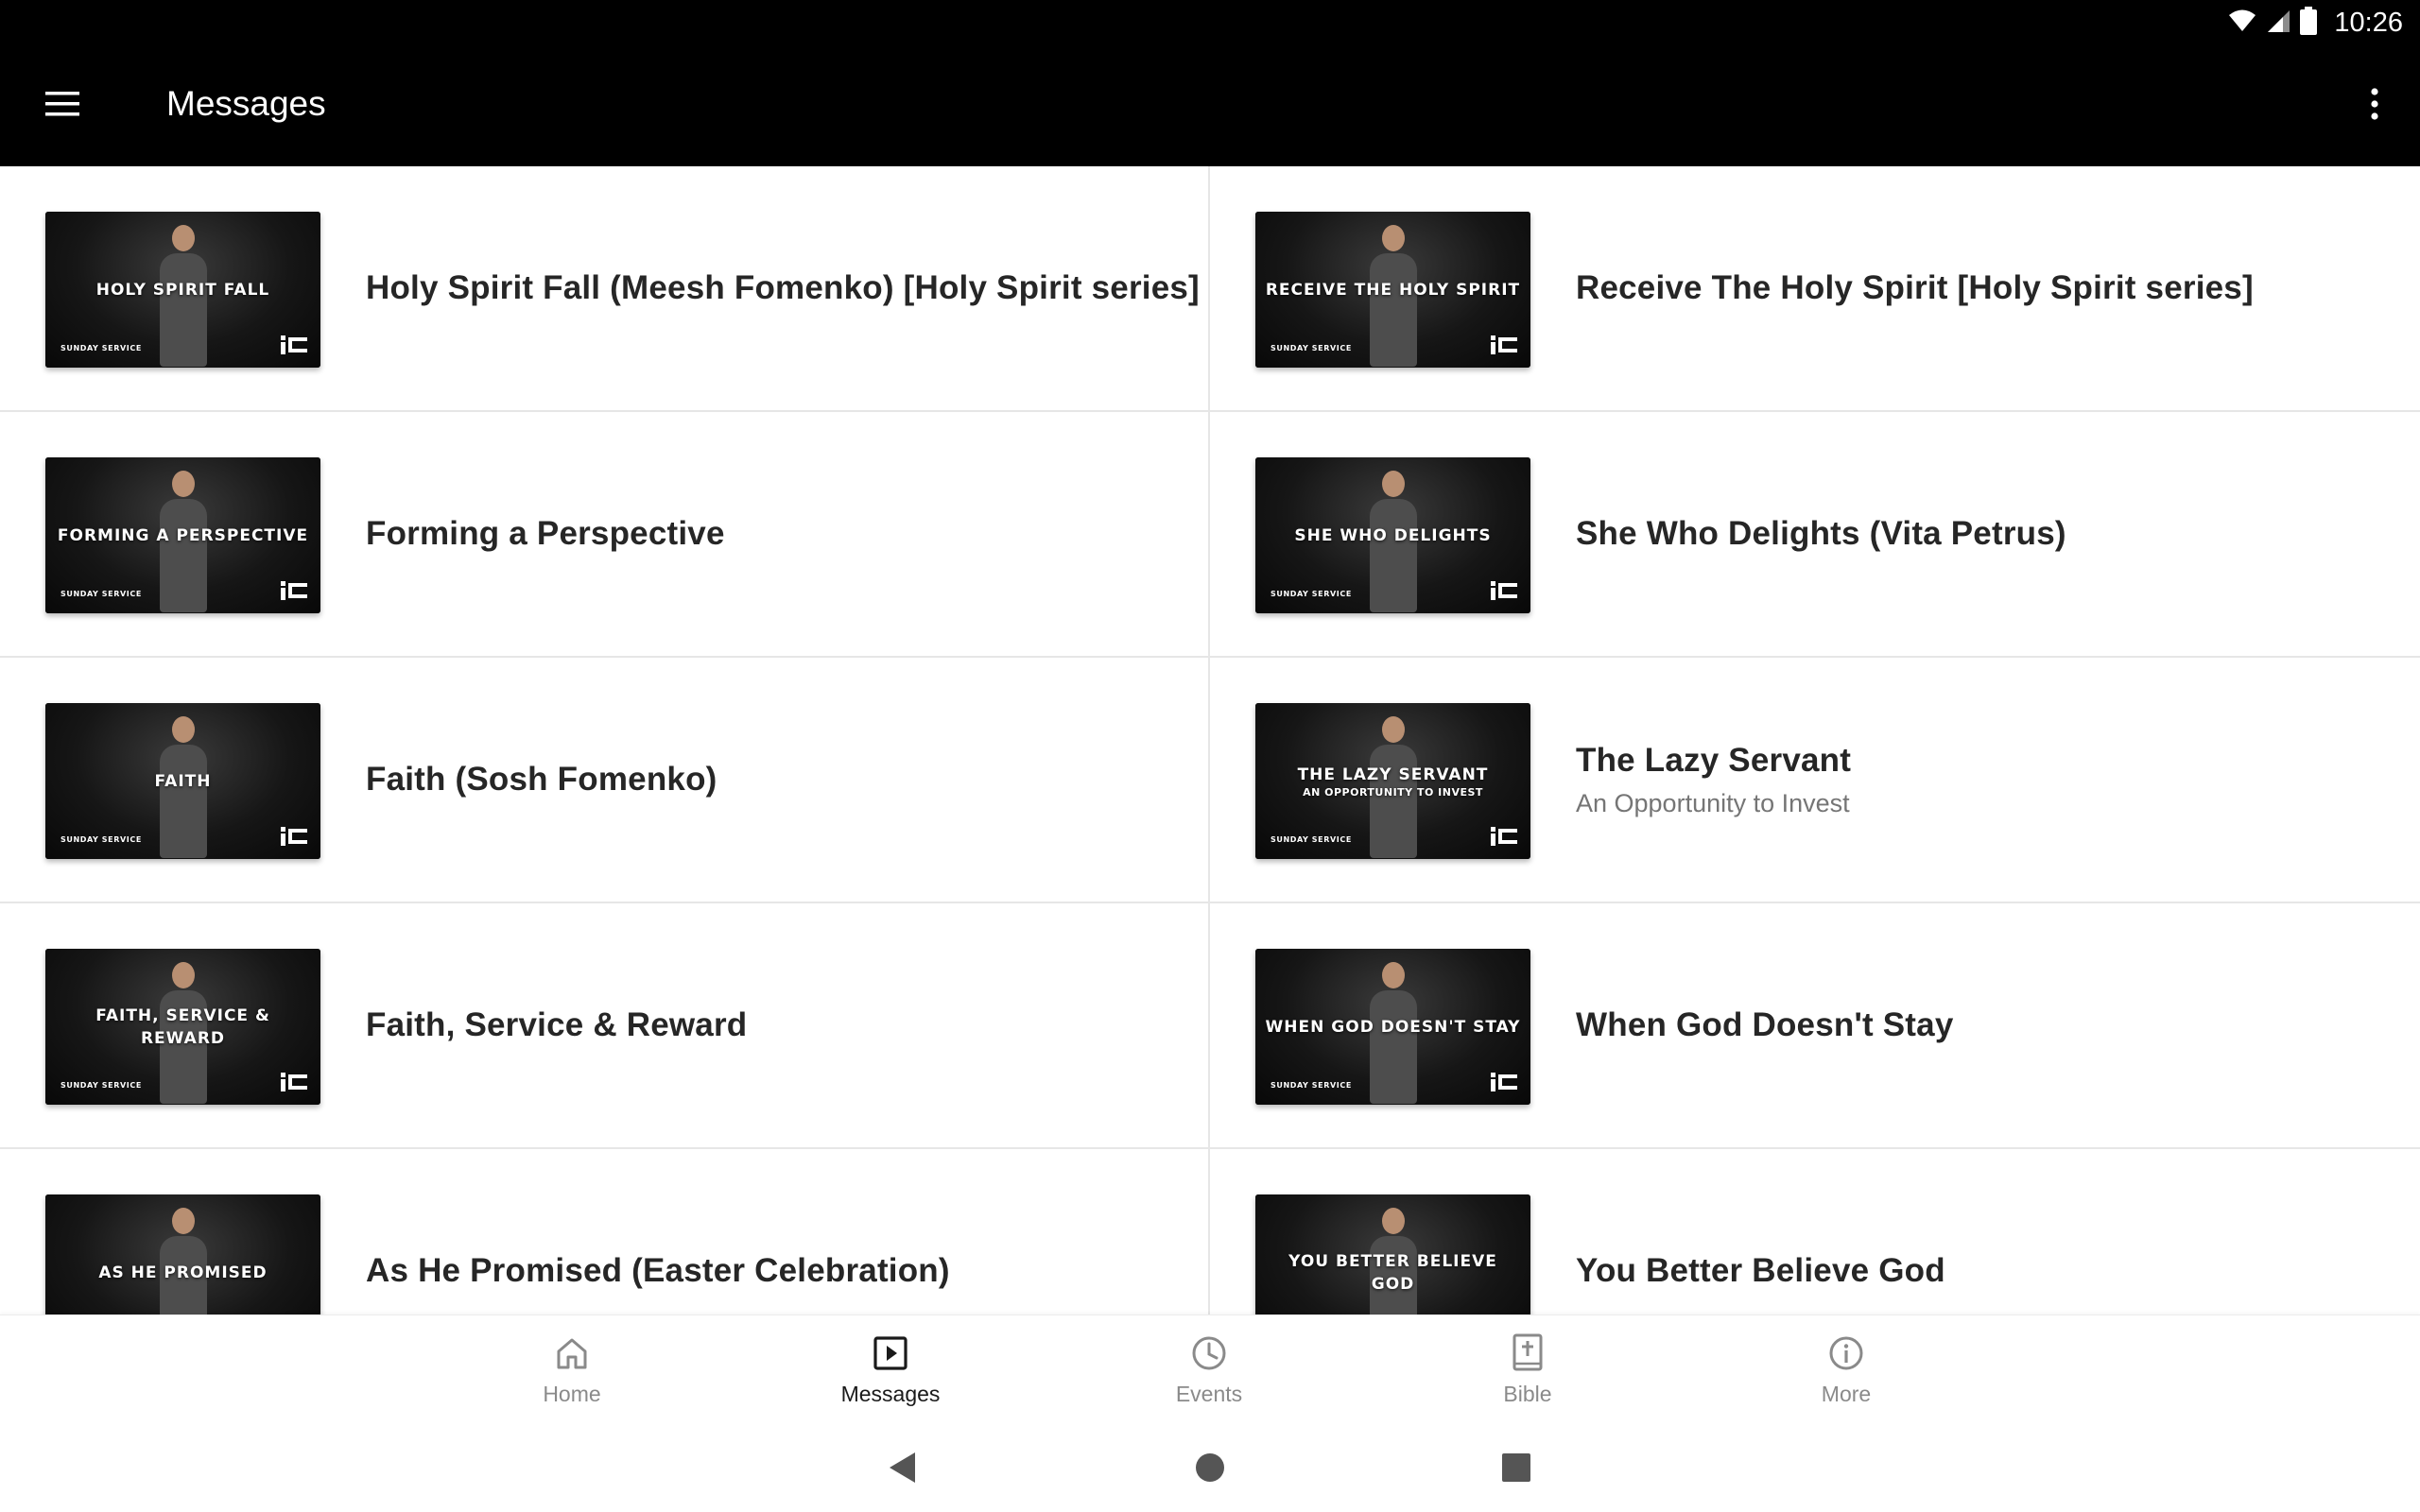 This screenshot has height=1512, width=2420. Describe the element at coordinates (1392, 1272) in the screenshot. I see `thumbnail-title: YOU BETTER BELIEVE GOD` at that location.